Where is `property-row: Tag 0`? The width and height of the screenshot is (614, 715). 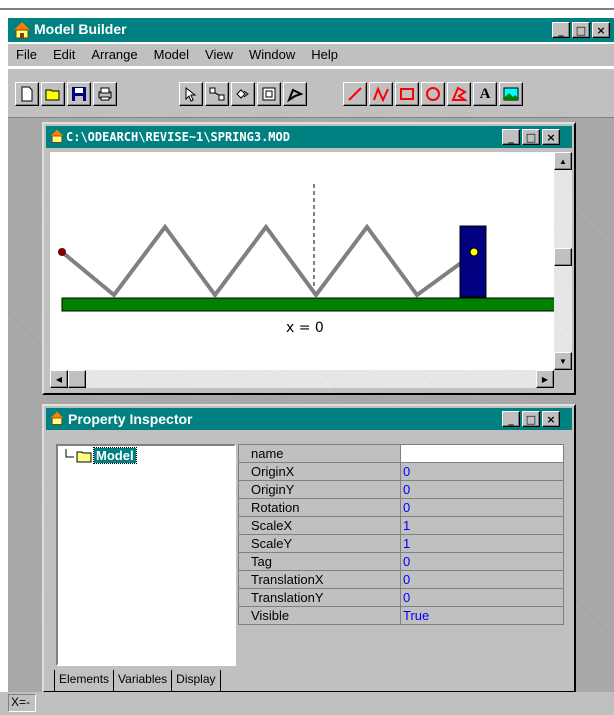
property-row: Tag 0 is located at coordinates (401, 561).